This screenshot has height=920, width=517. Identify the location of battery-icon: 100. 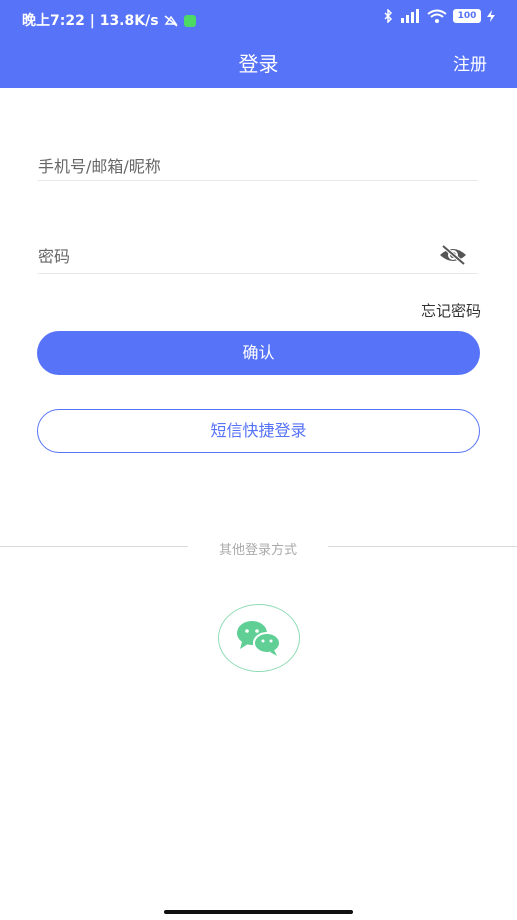
(467, 16).